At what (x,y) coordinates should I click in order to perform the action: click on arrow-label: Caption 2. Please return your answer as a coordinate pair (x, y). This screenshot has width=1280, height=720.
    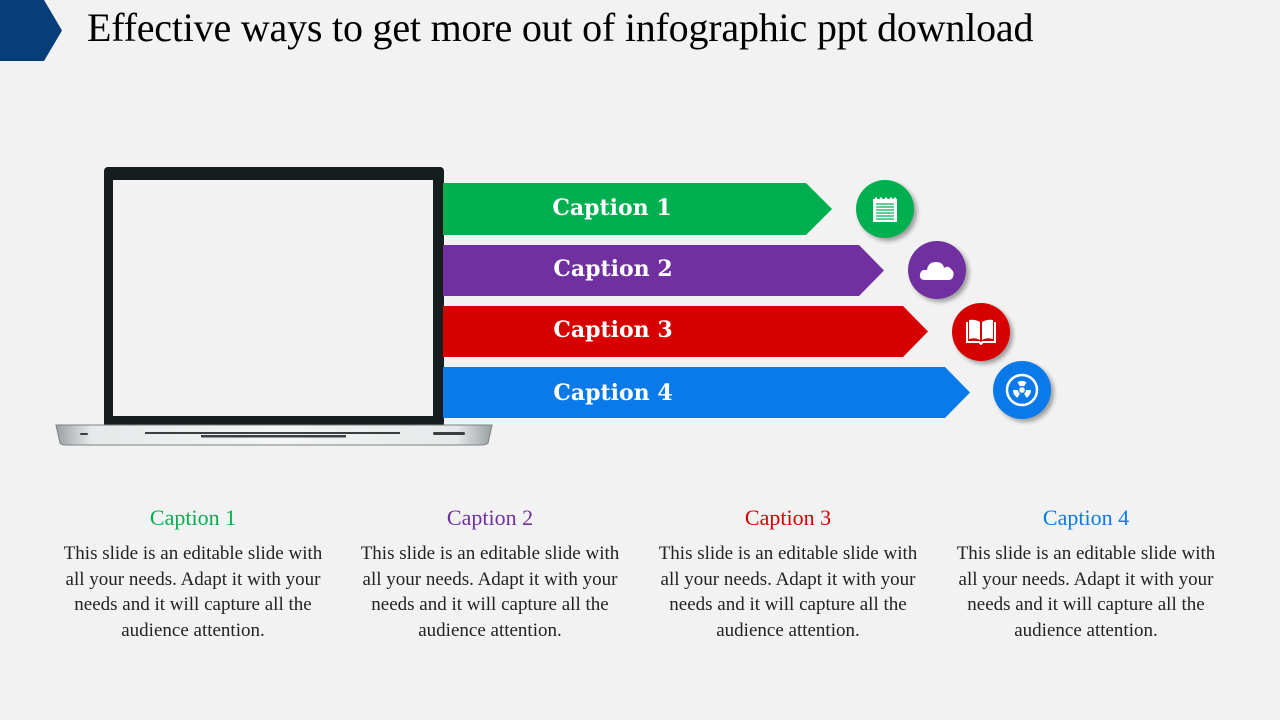
    Looking at the image, I should click on (613, 269).